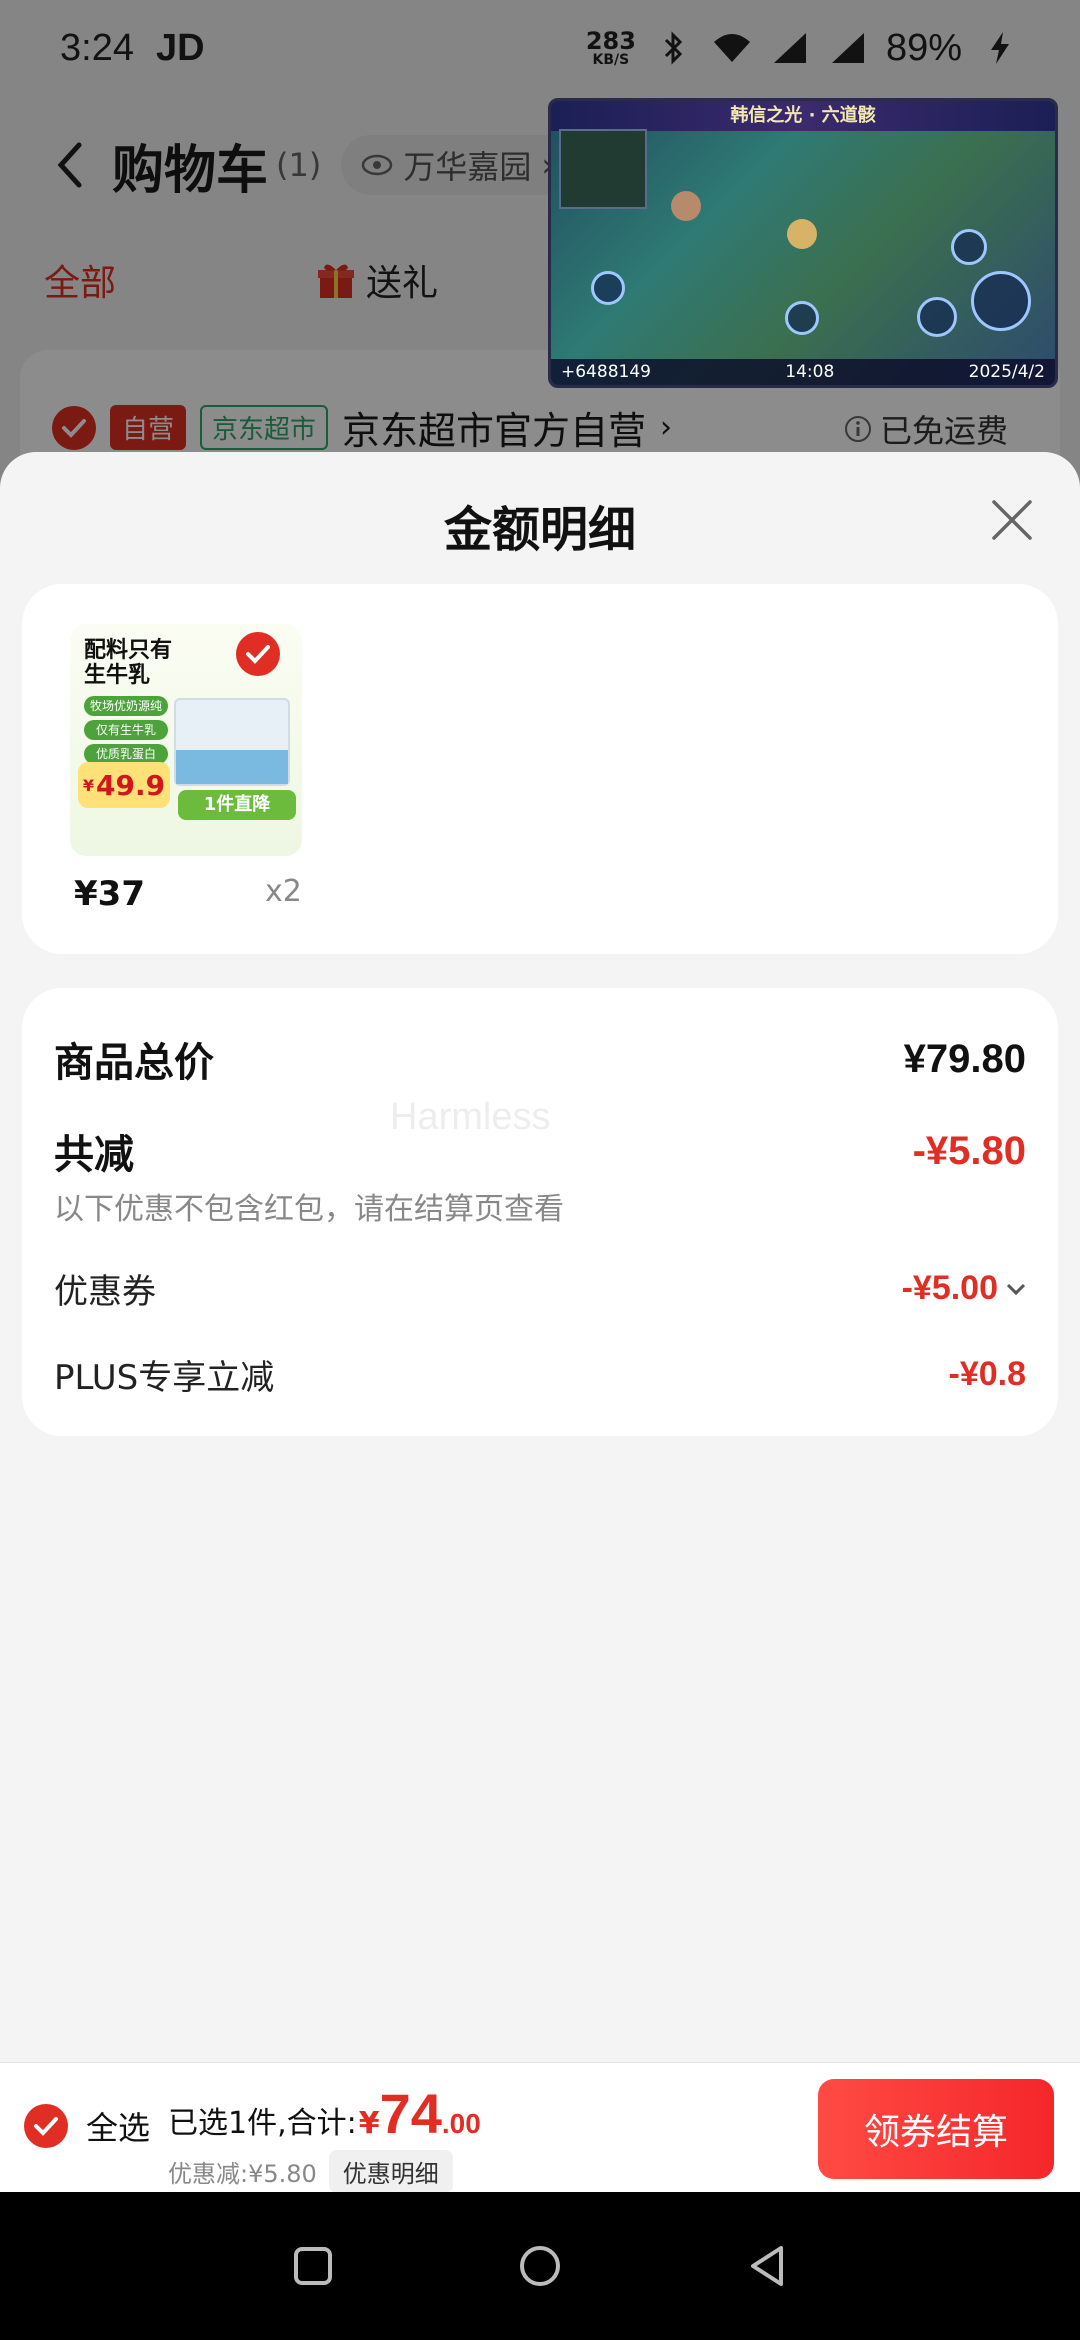 The width and height of the screenshot is (1080, 2340). I want to click on game-hero-sprite, so click(802, 234).